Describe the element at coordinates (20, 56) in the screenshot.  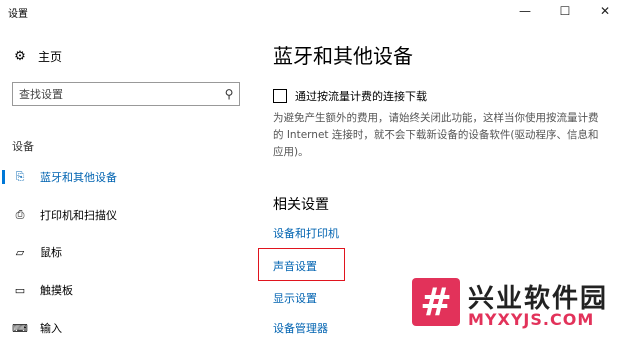
I see `gear-icon: ⚙` at that location.